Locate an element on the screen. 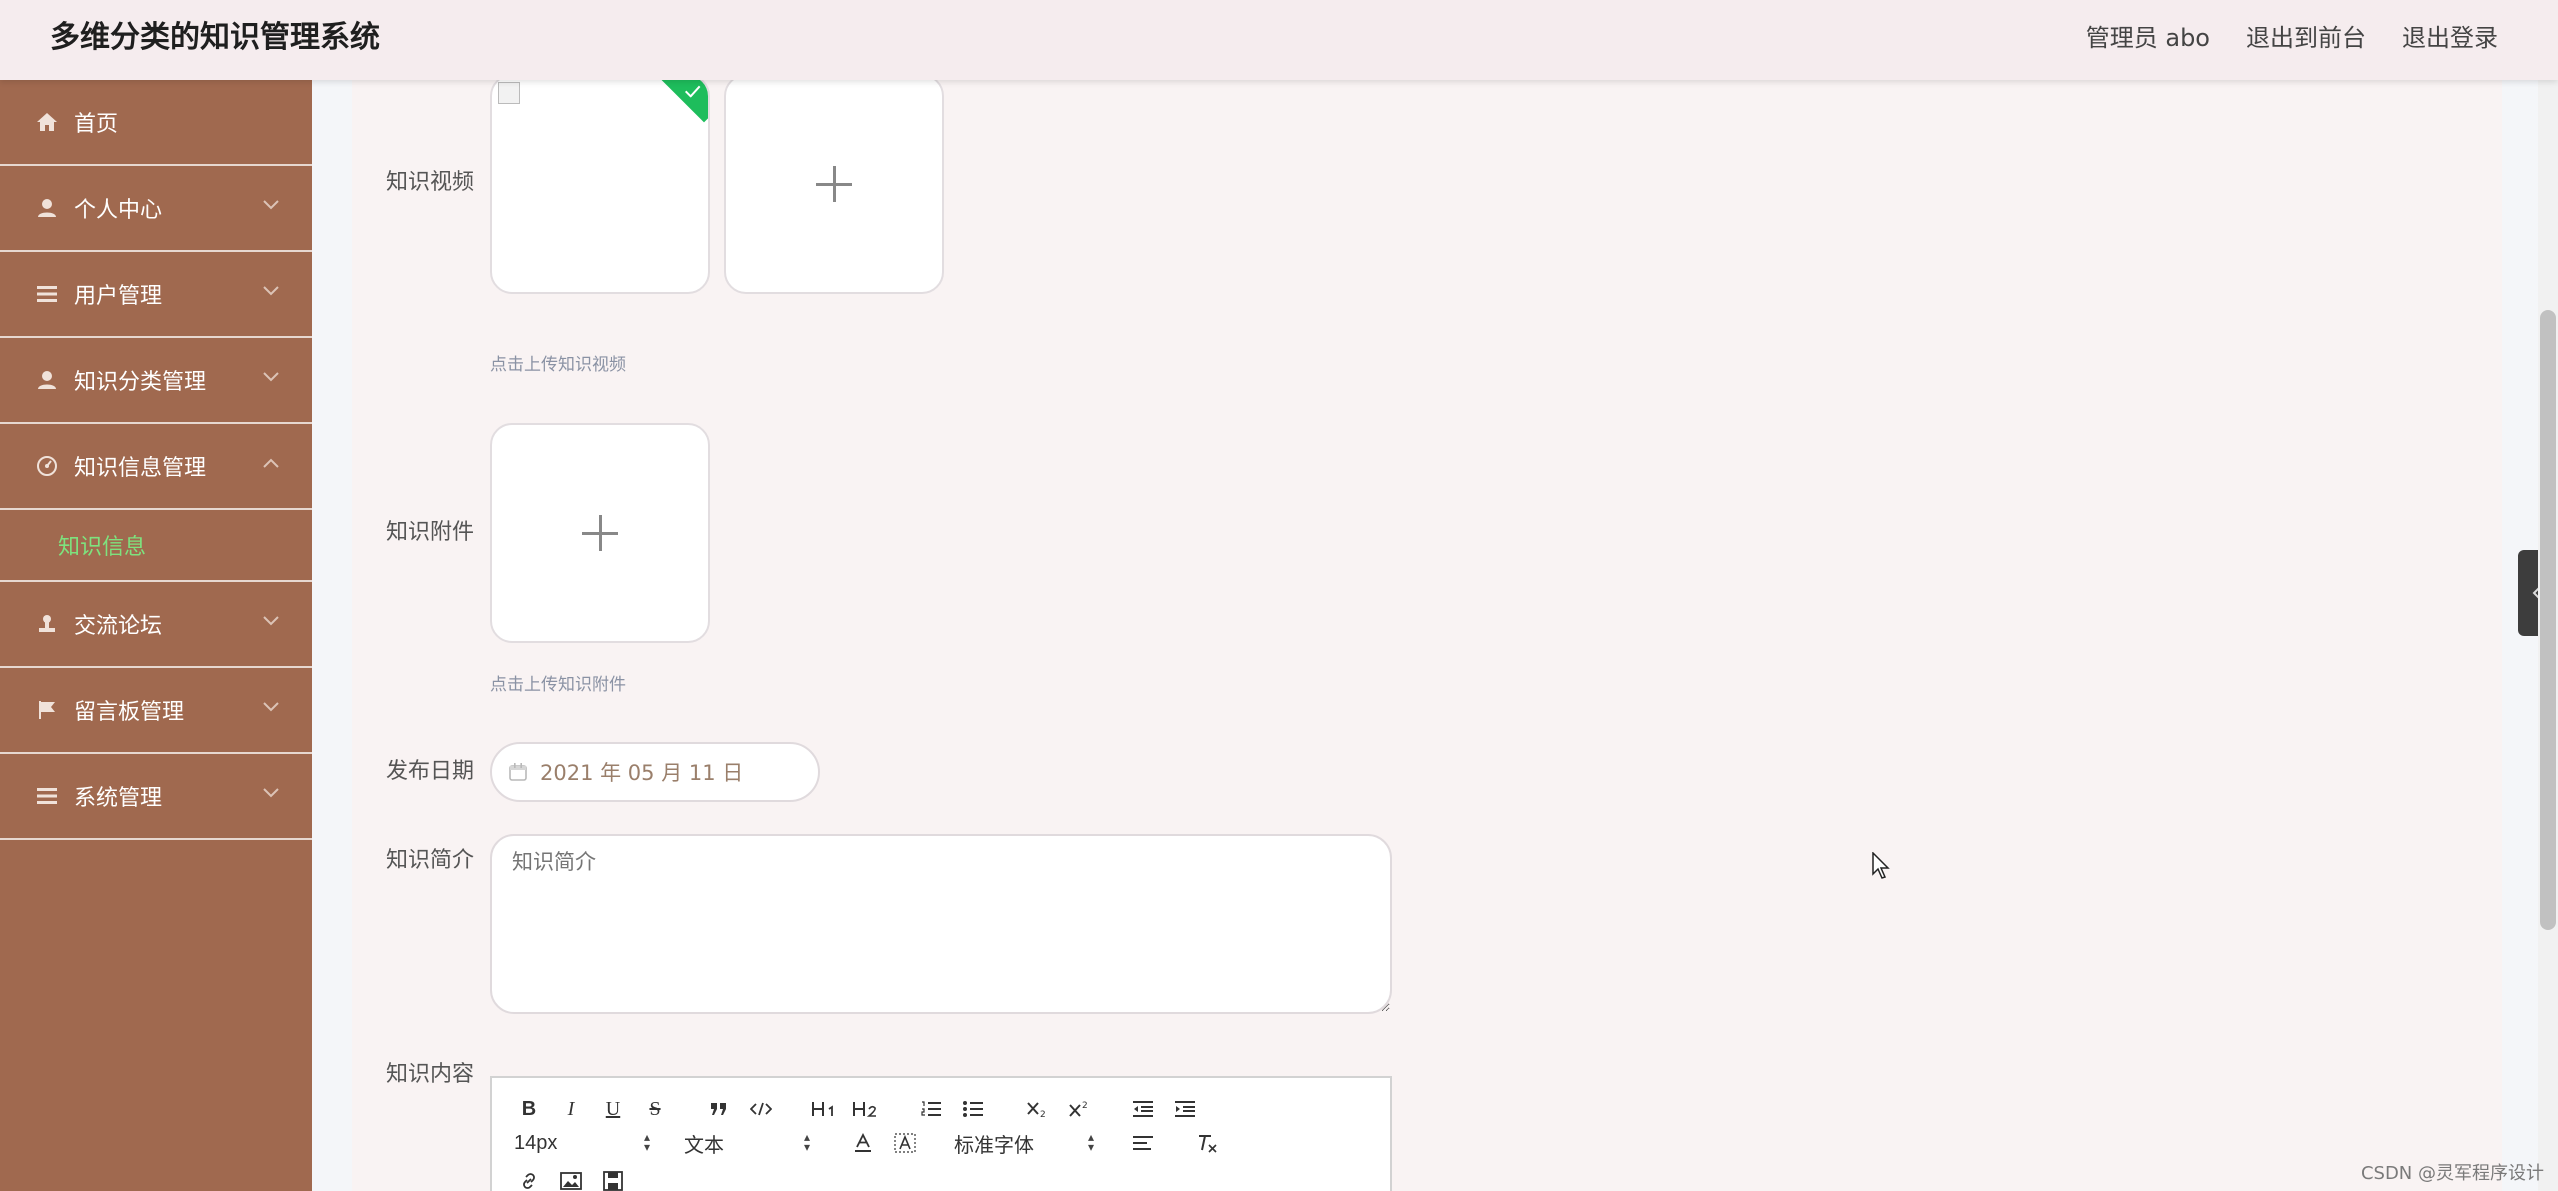 This screenshot has height=1191, width=2558. sidebar-item-message-board: 留言板管理 is located at coordinates (156, 711).